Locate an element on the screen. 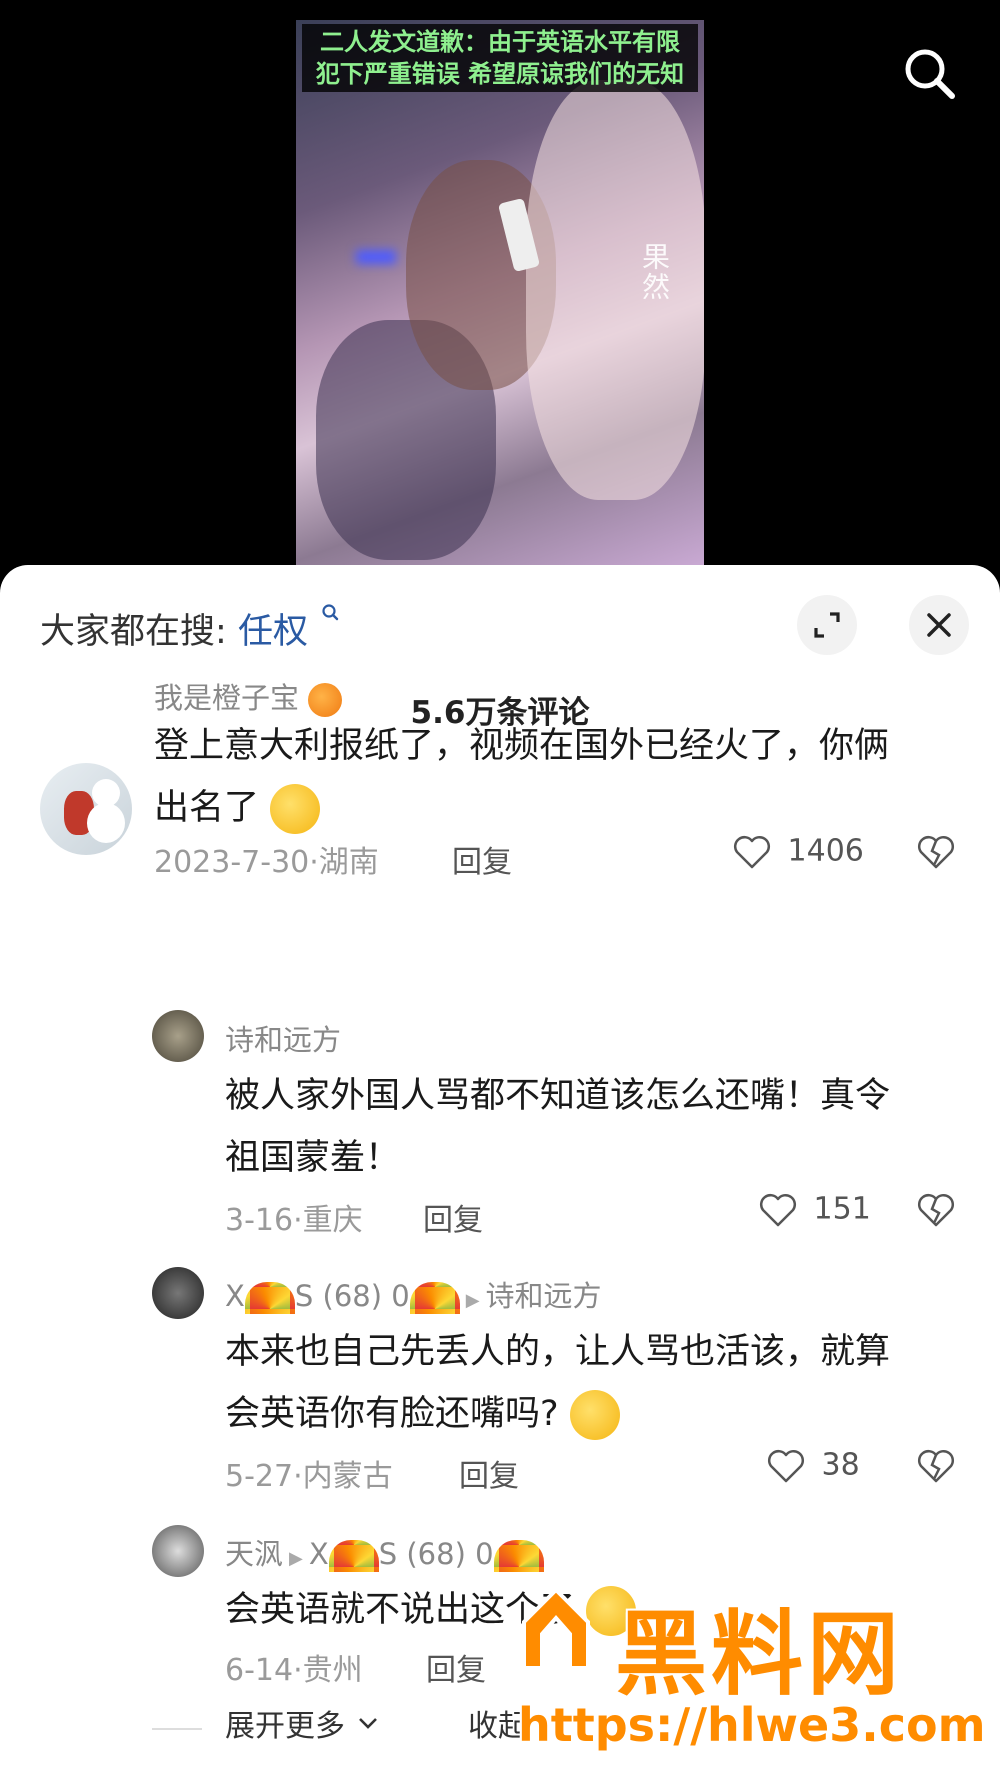 The height and width of the screenshot is (1765, 1000). trending-term: 任权 is located at coordinates (273, 632).